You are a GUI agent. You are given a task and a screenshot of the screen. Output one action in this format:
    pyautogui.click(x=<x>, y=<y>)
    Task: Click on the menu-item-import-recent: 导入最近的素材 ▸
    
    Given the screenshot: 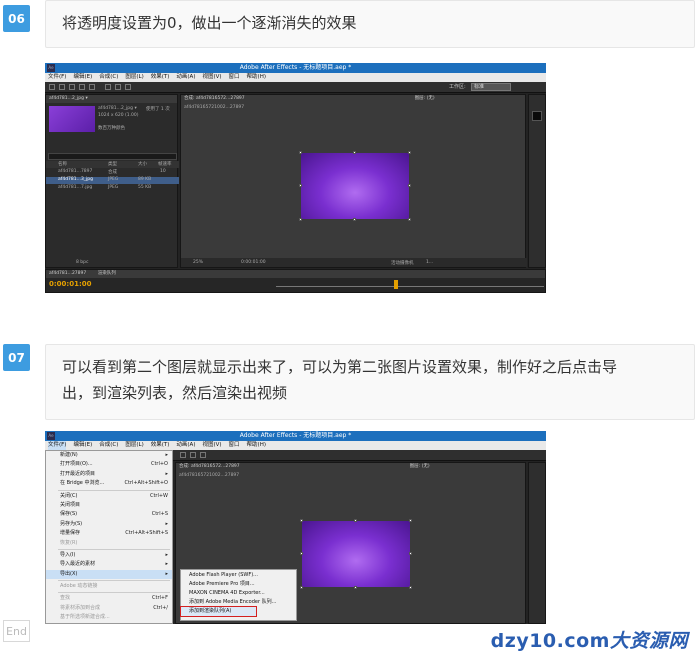 What is the action you would take?
    pyautogui.click(x=109, y=564)
    